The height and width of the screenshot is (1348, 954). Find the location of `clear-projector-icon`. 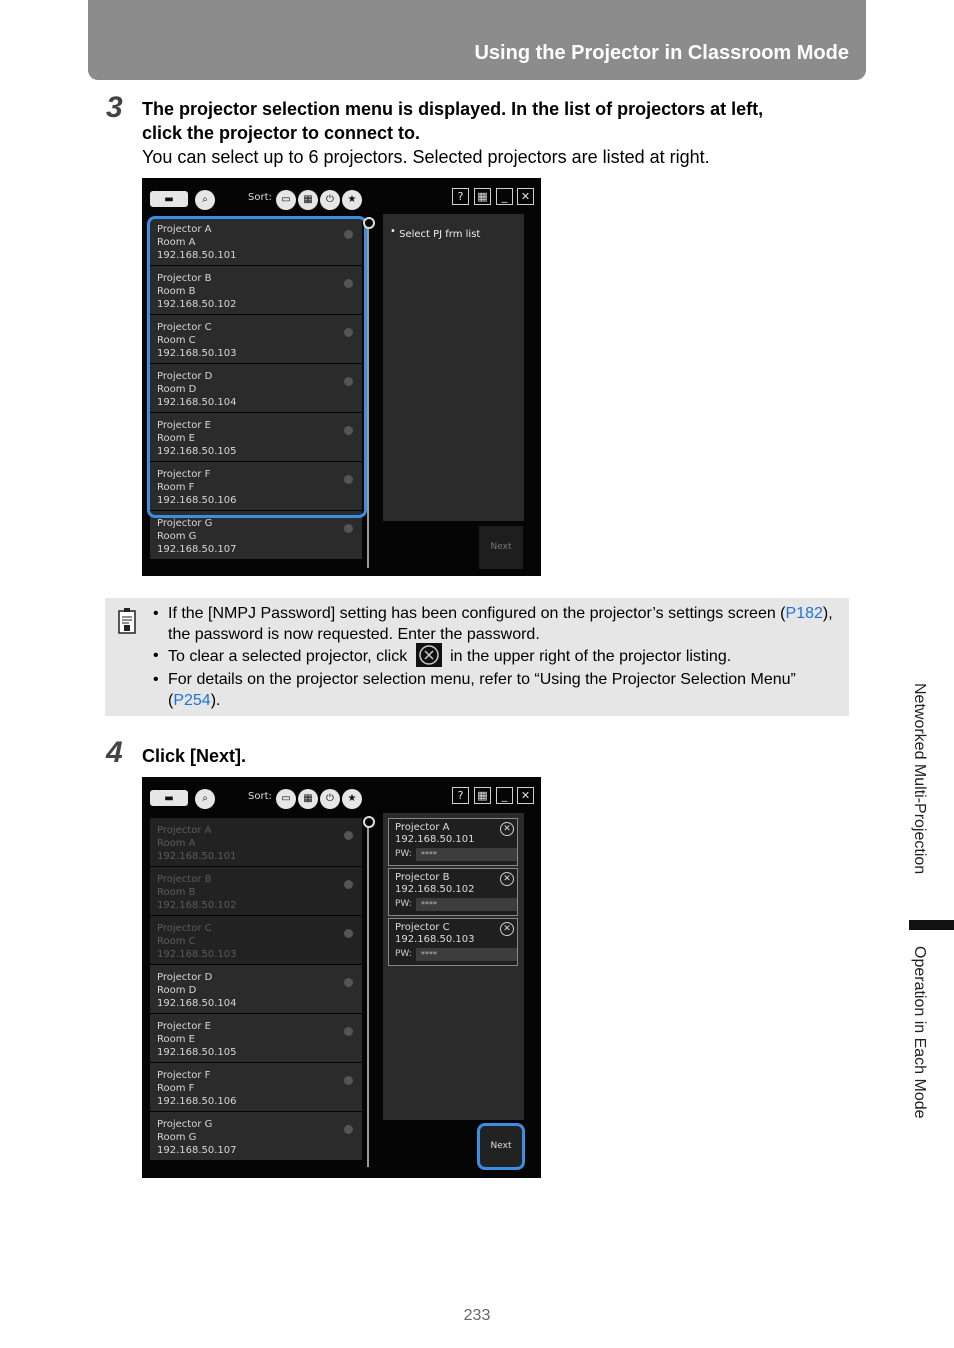

clear-projector-icon is located at coordinates (428, 655).